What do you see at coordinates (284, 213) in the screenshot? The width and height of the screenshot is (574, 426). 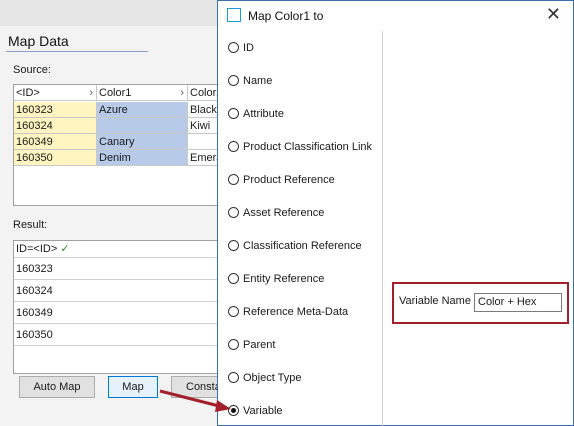 I see `option-label: Asset Reference` at bounding box center [284, 213].